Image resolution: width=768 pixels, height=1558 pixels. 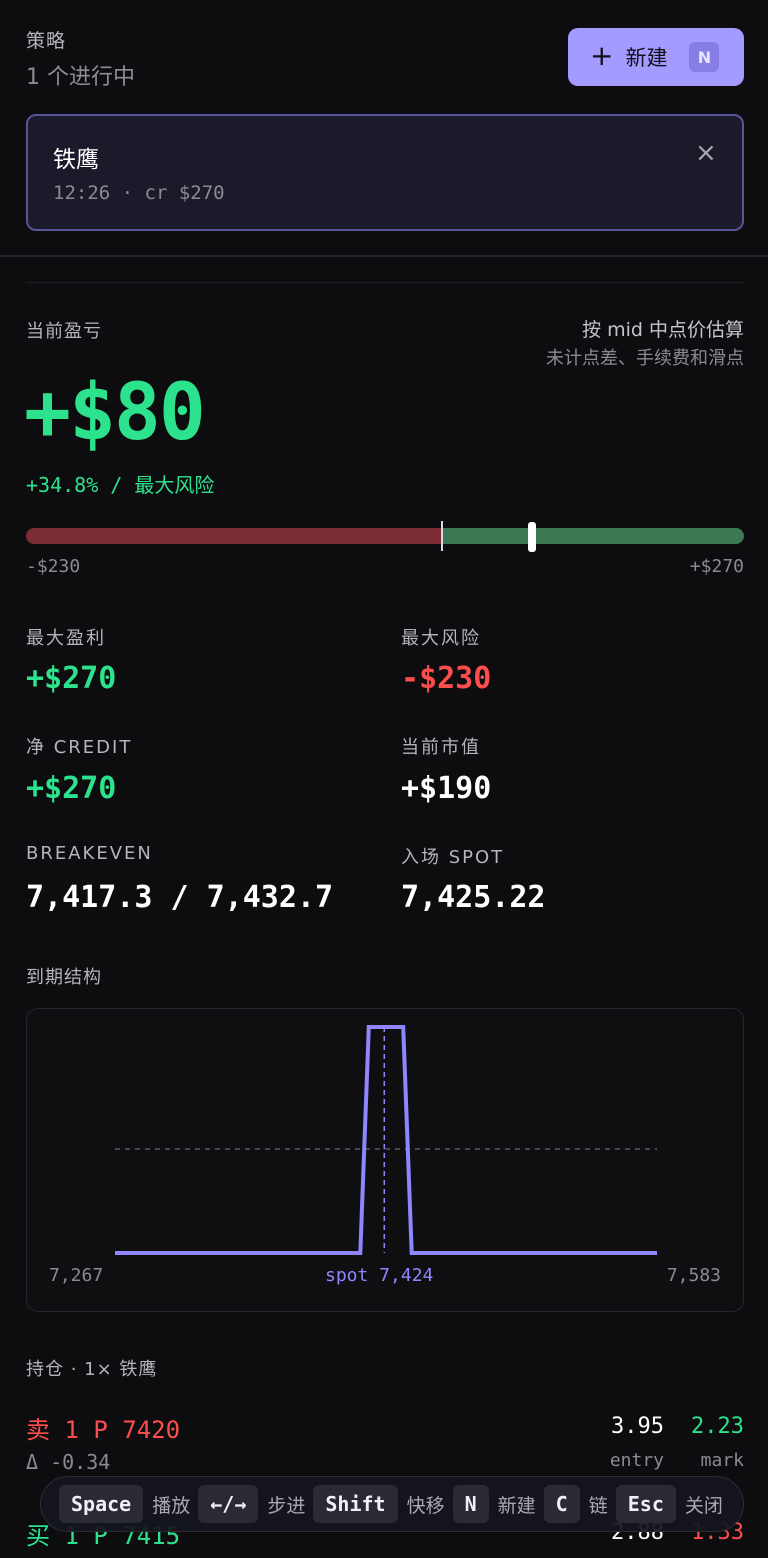 I want to click on kbd-shift-desc: 快移, so click(x=425, y=1505).